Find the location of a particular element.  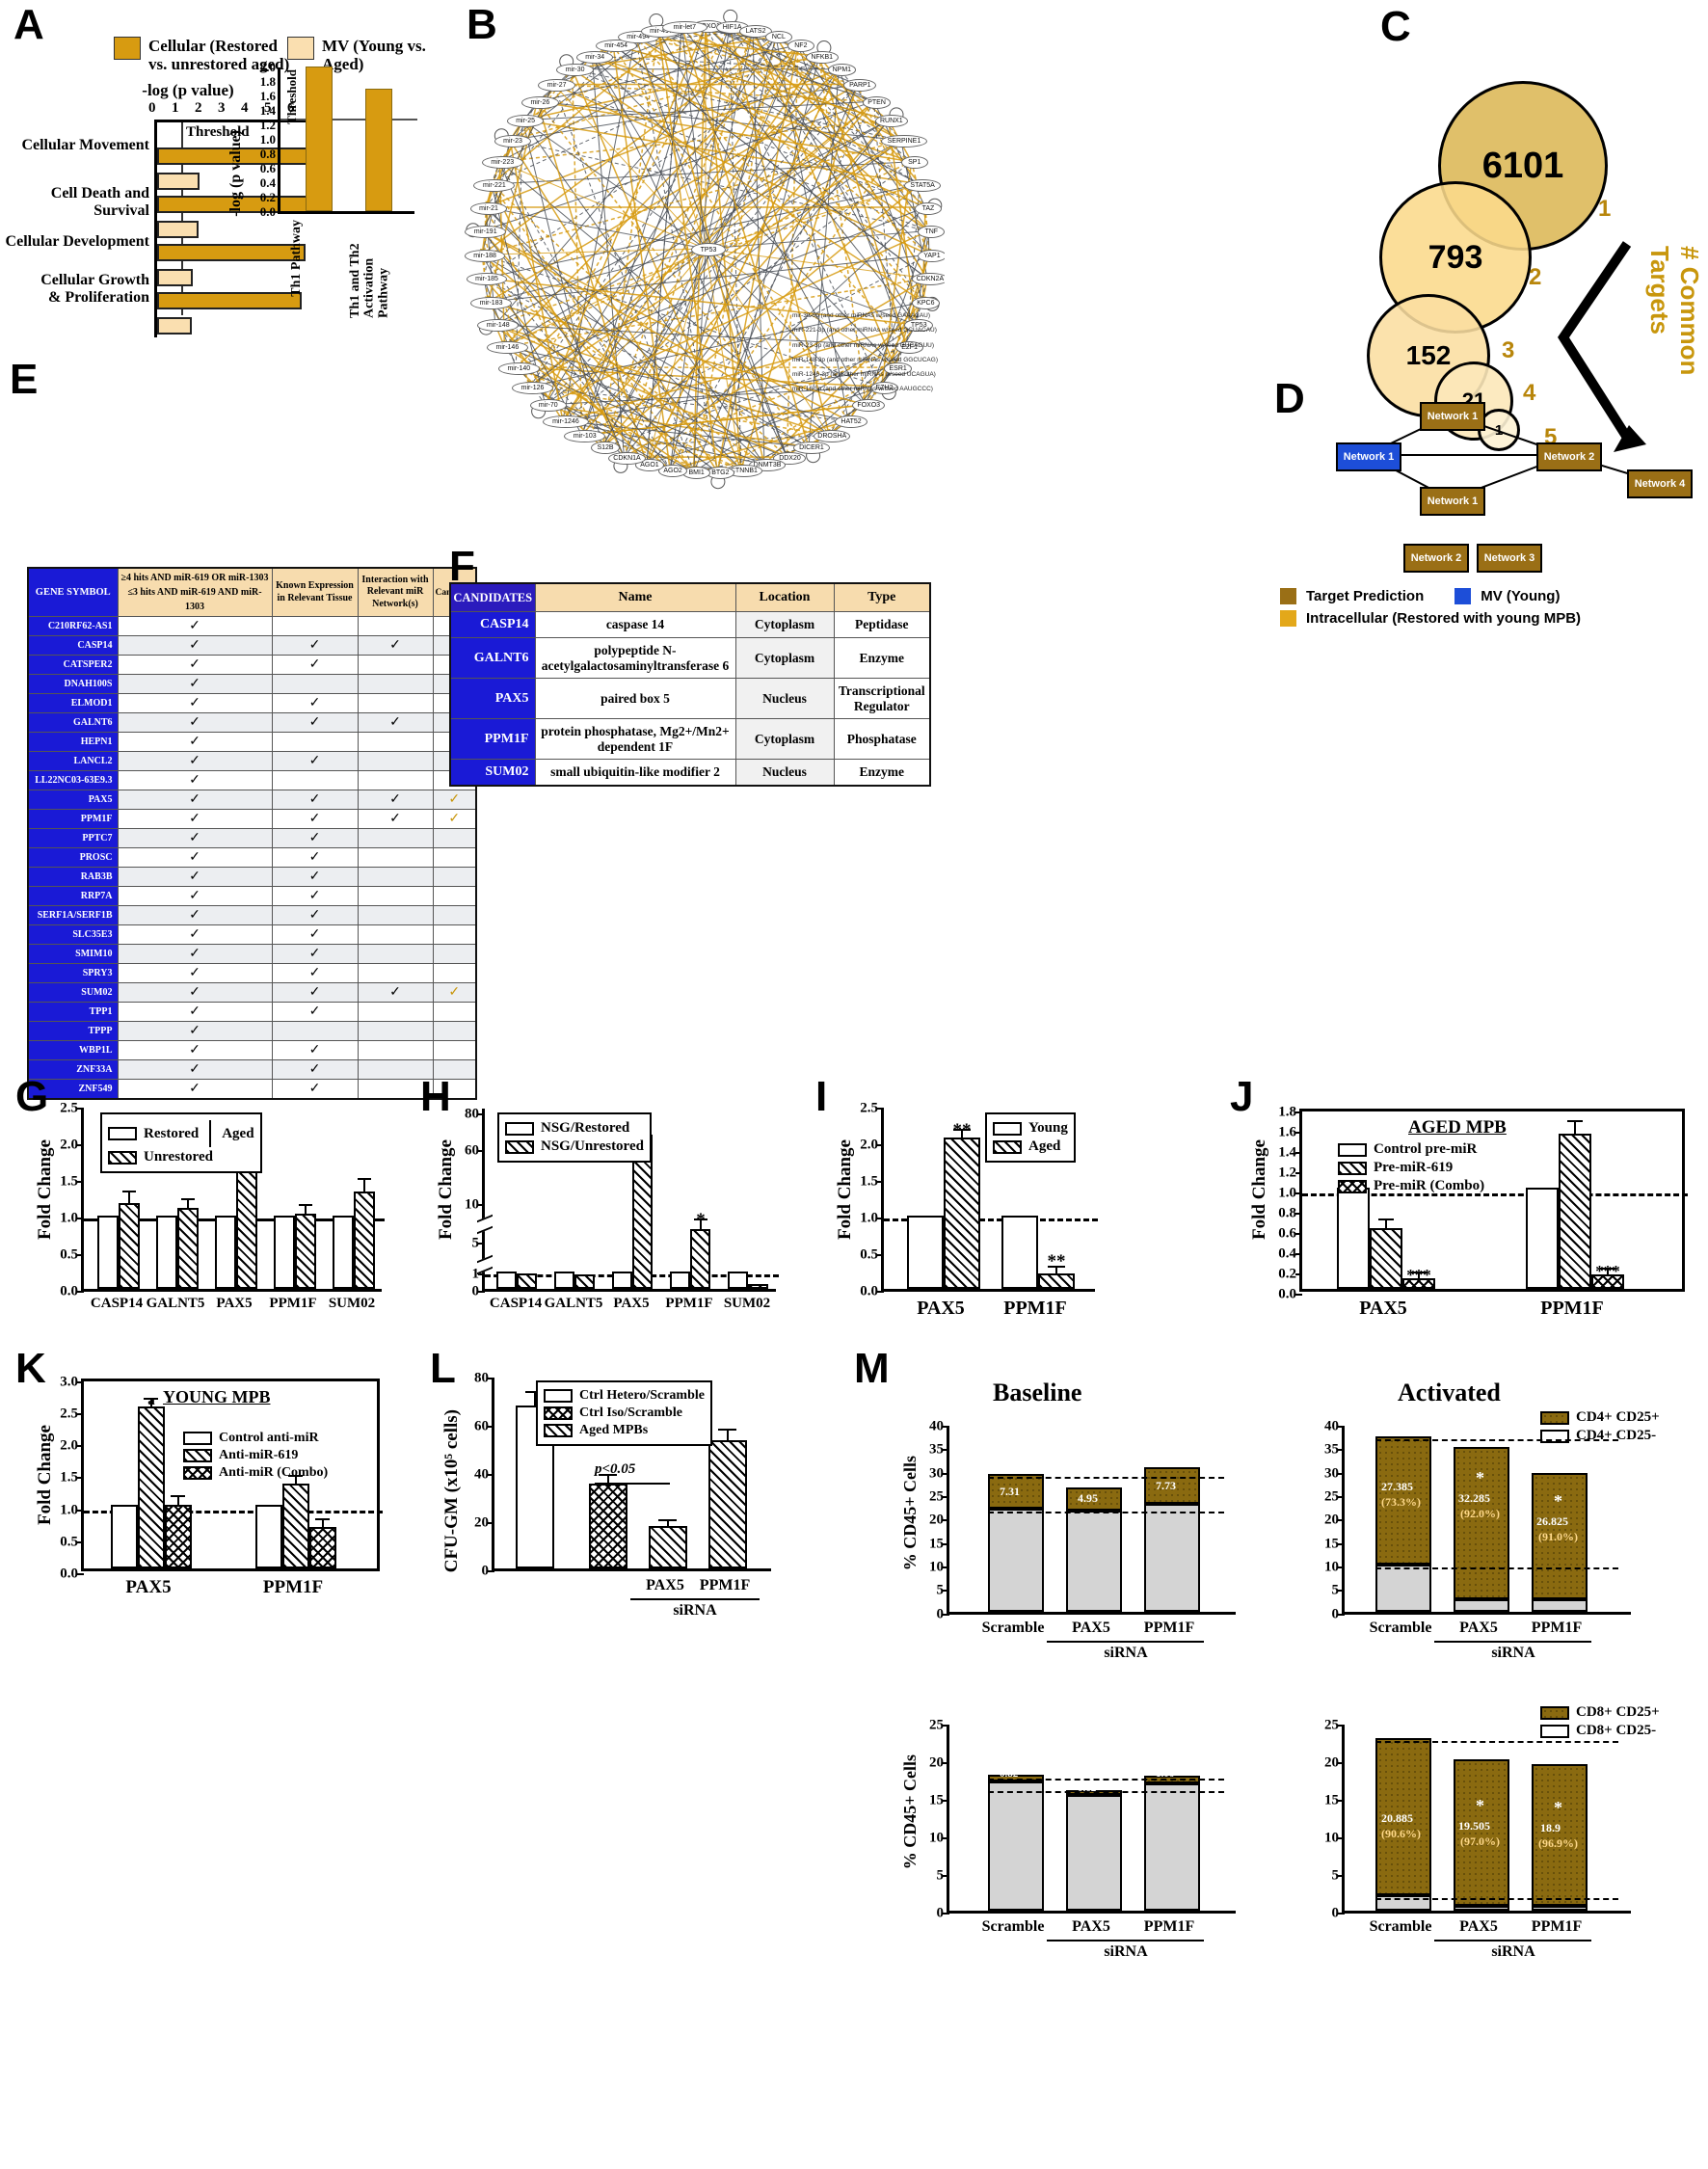

network-node: mir-221 is located at coordinates (495, 185).